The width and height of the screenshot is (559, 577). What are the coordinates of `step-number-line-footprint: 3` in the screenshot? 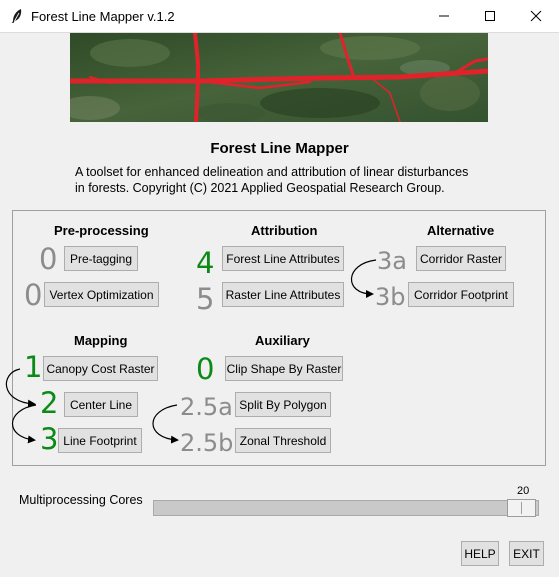 It's located at (49, 439).